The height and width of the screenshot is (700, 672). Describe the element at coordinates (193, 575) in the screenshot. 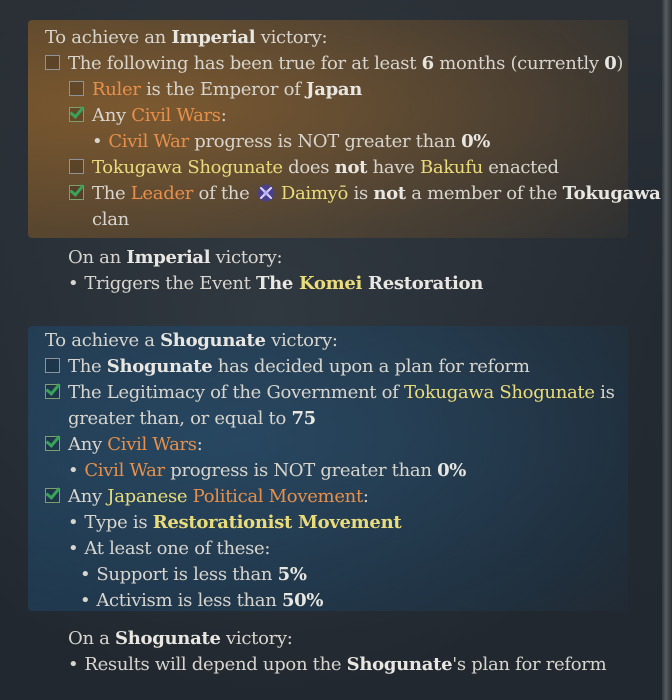

I see `shogunate-support-condition: • Support is less than 5%` at that location.